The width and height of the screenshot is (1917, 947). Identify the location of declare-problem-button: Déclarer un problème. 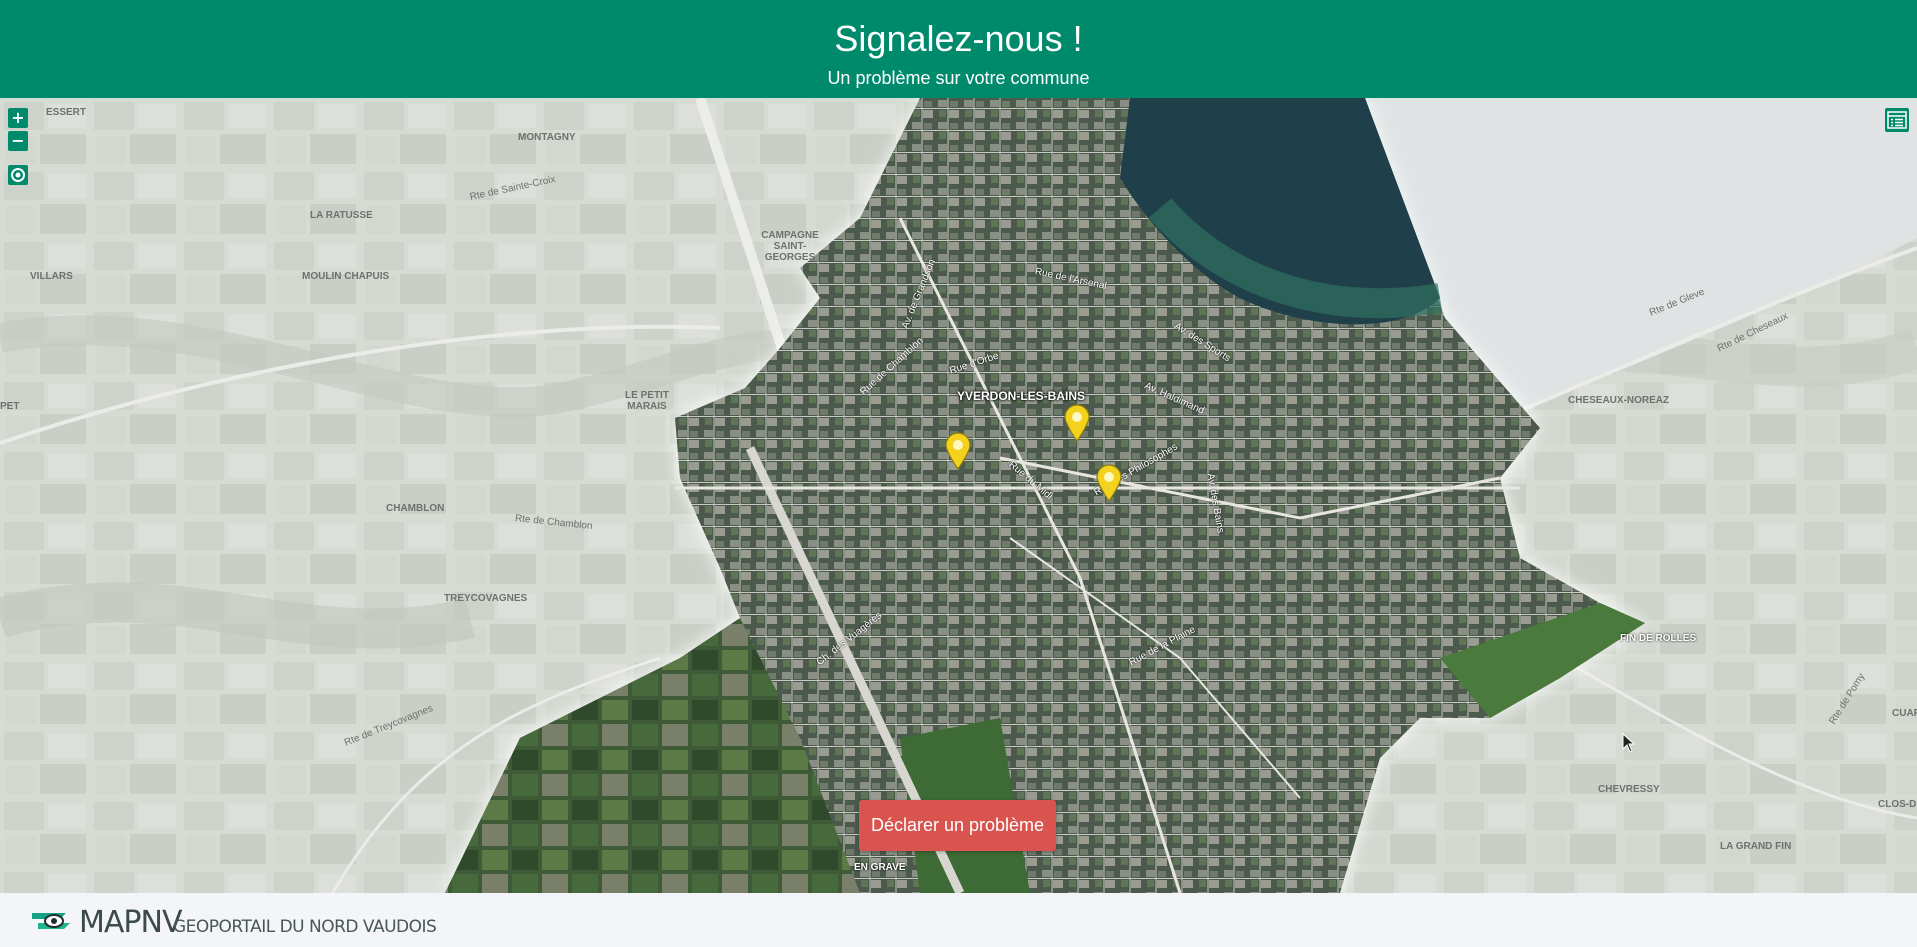
(957, 825).